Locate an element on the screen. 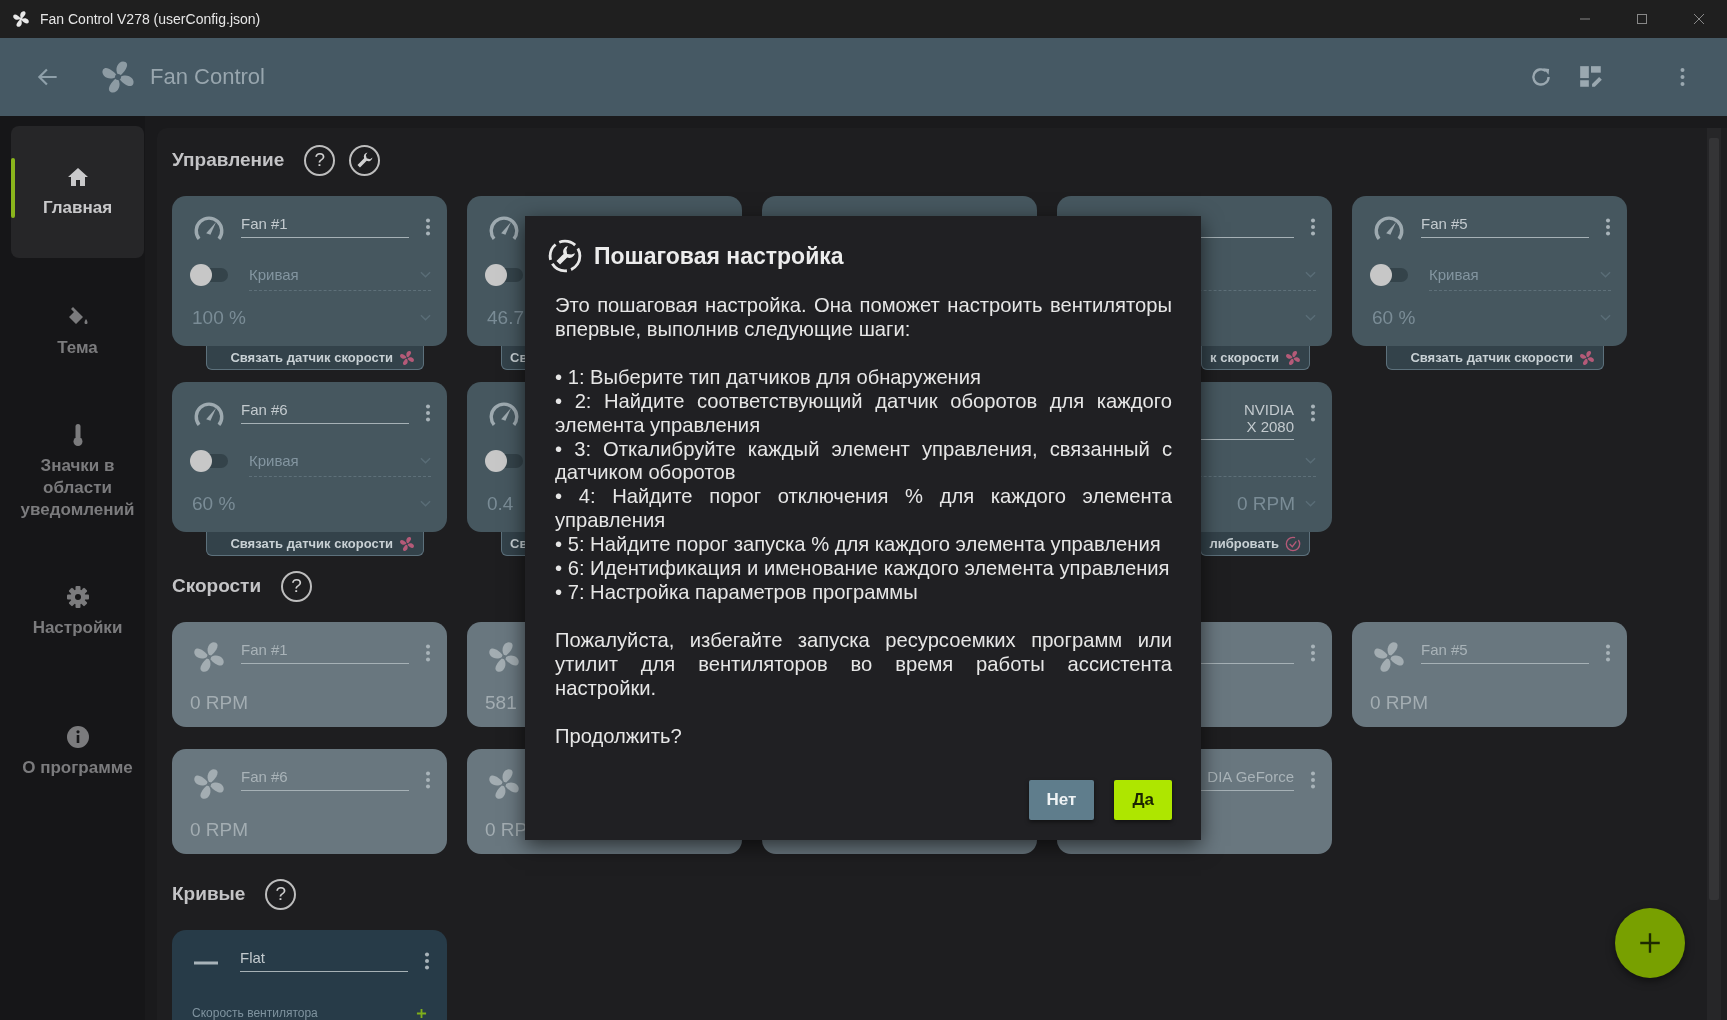 Image resolution: width=1727 pixels, height=1020 pixels. window-title: Fan Control V278 (userConfig.json) is located at coordinates (150, 19).